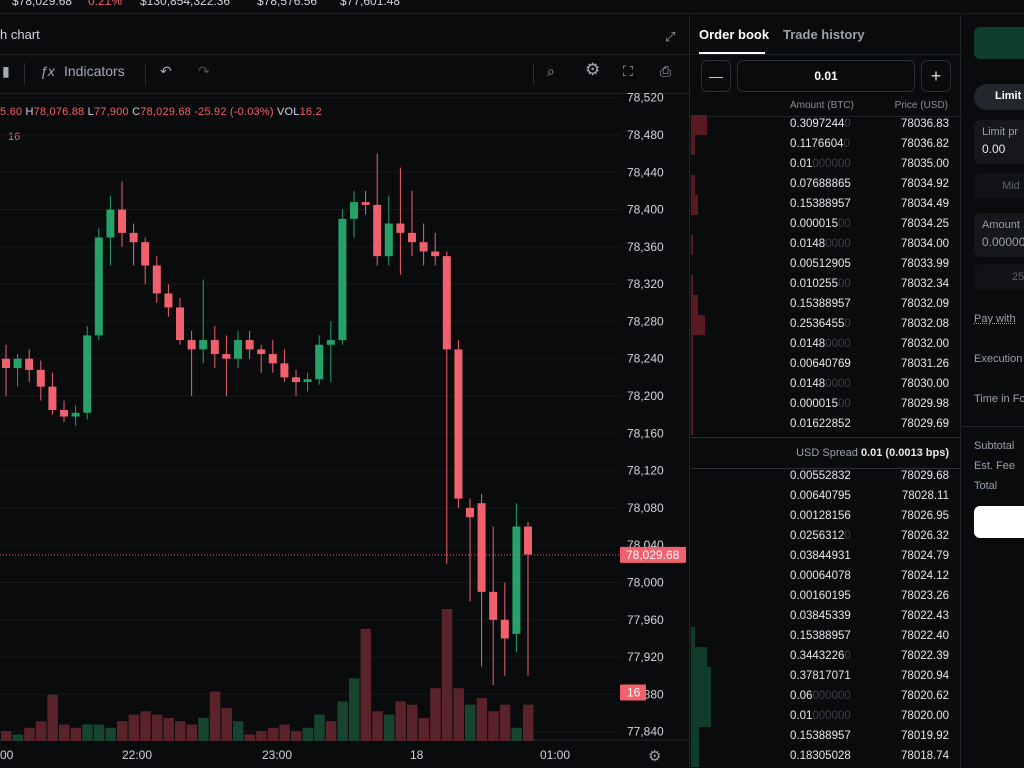 Image resolution: width=1024 pixels, height=768 pixels. I want to click on order-book-row: 0.37817071 78020.94, so click(826, 677).